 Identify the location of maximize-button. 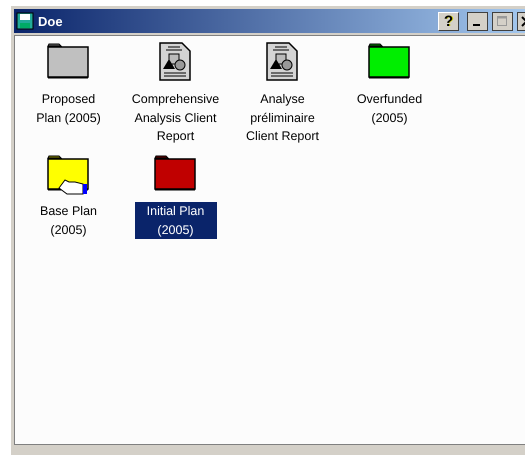
(502, 21).